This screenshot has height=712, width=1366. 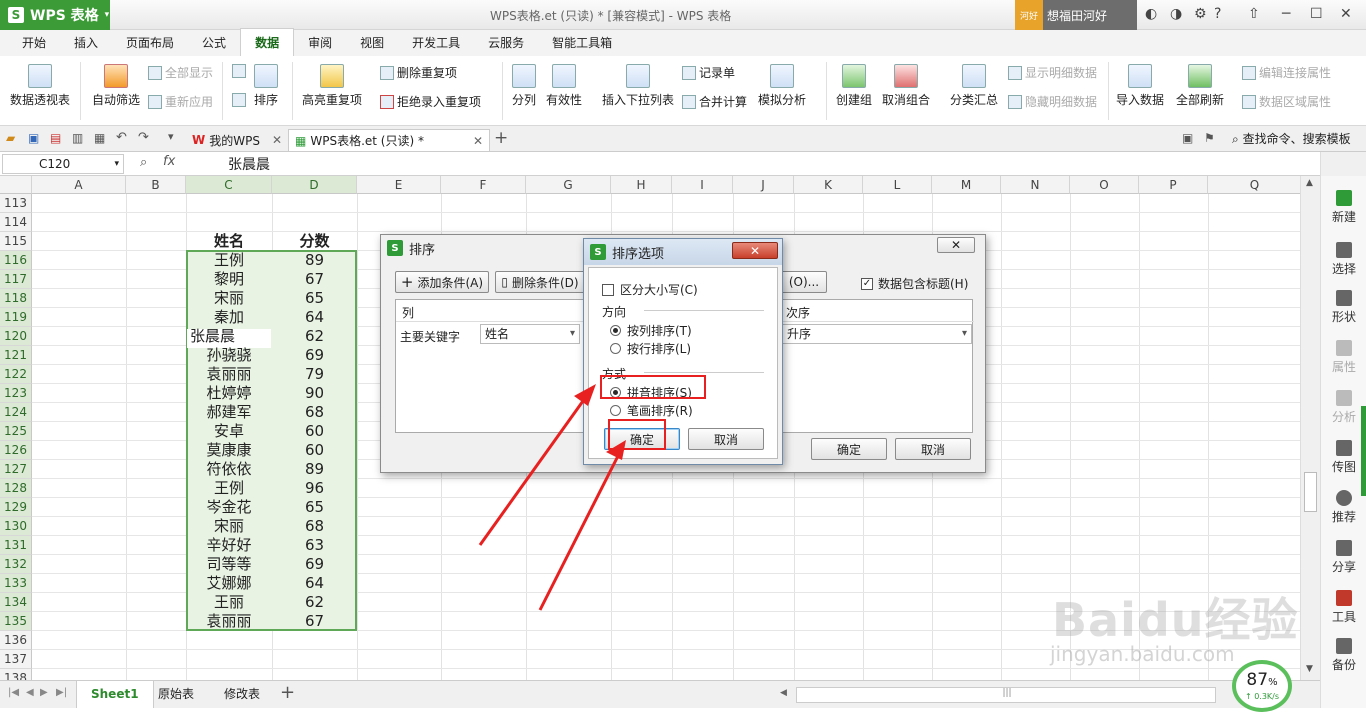 What do you see at coordinates (16, 507) in the screenshot?
I see `row-header: 129` at bounding box center [16, 507].